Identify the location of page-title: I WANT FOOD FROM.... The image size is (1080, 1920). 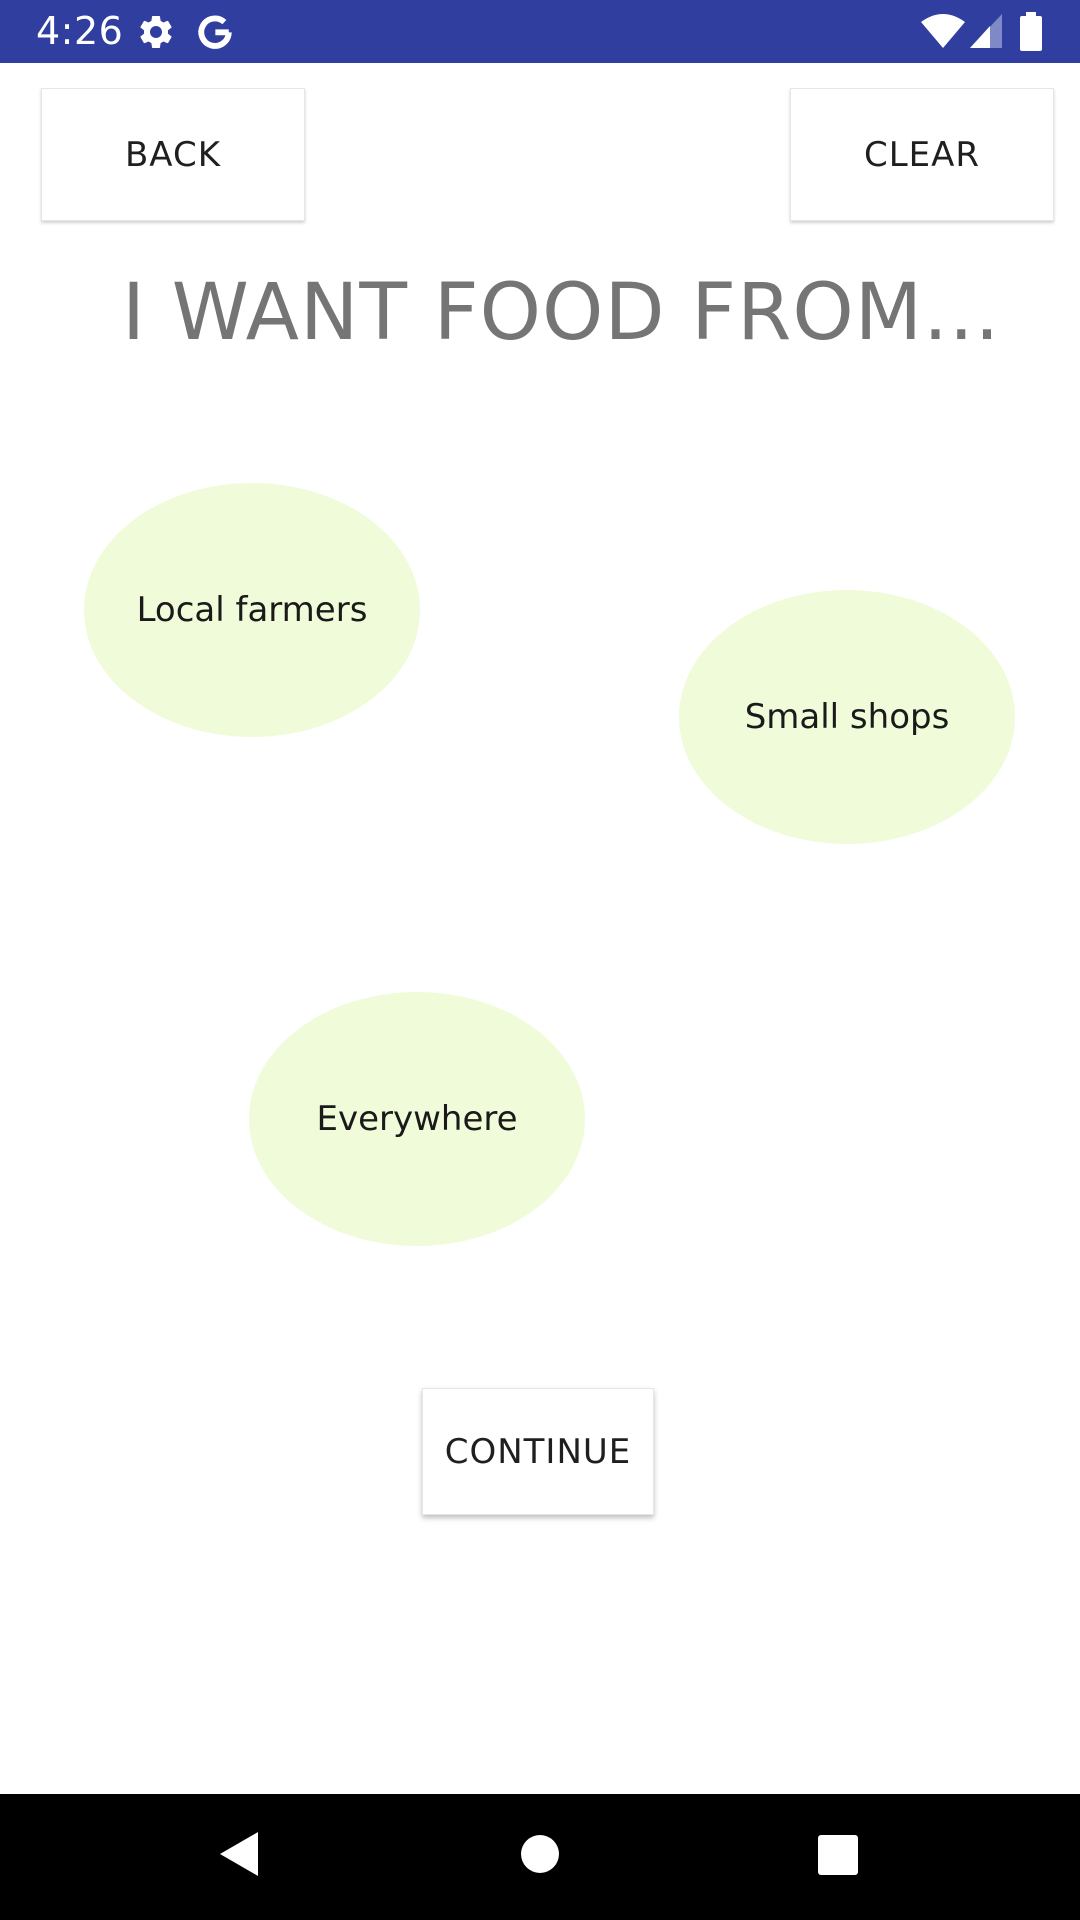
(561, 313).